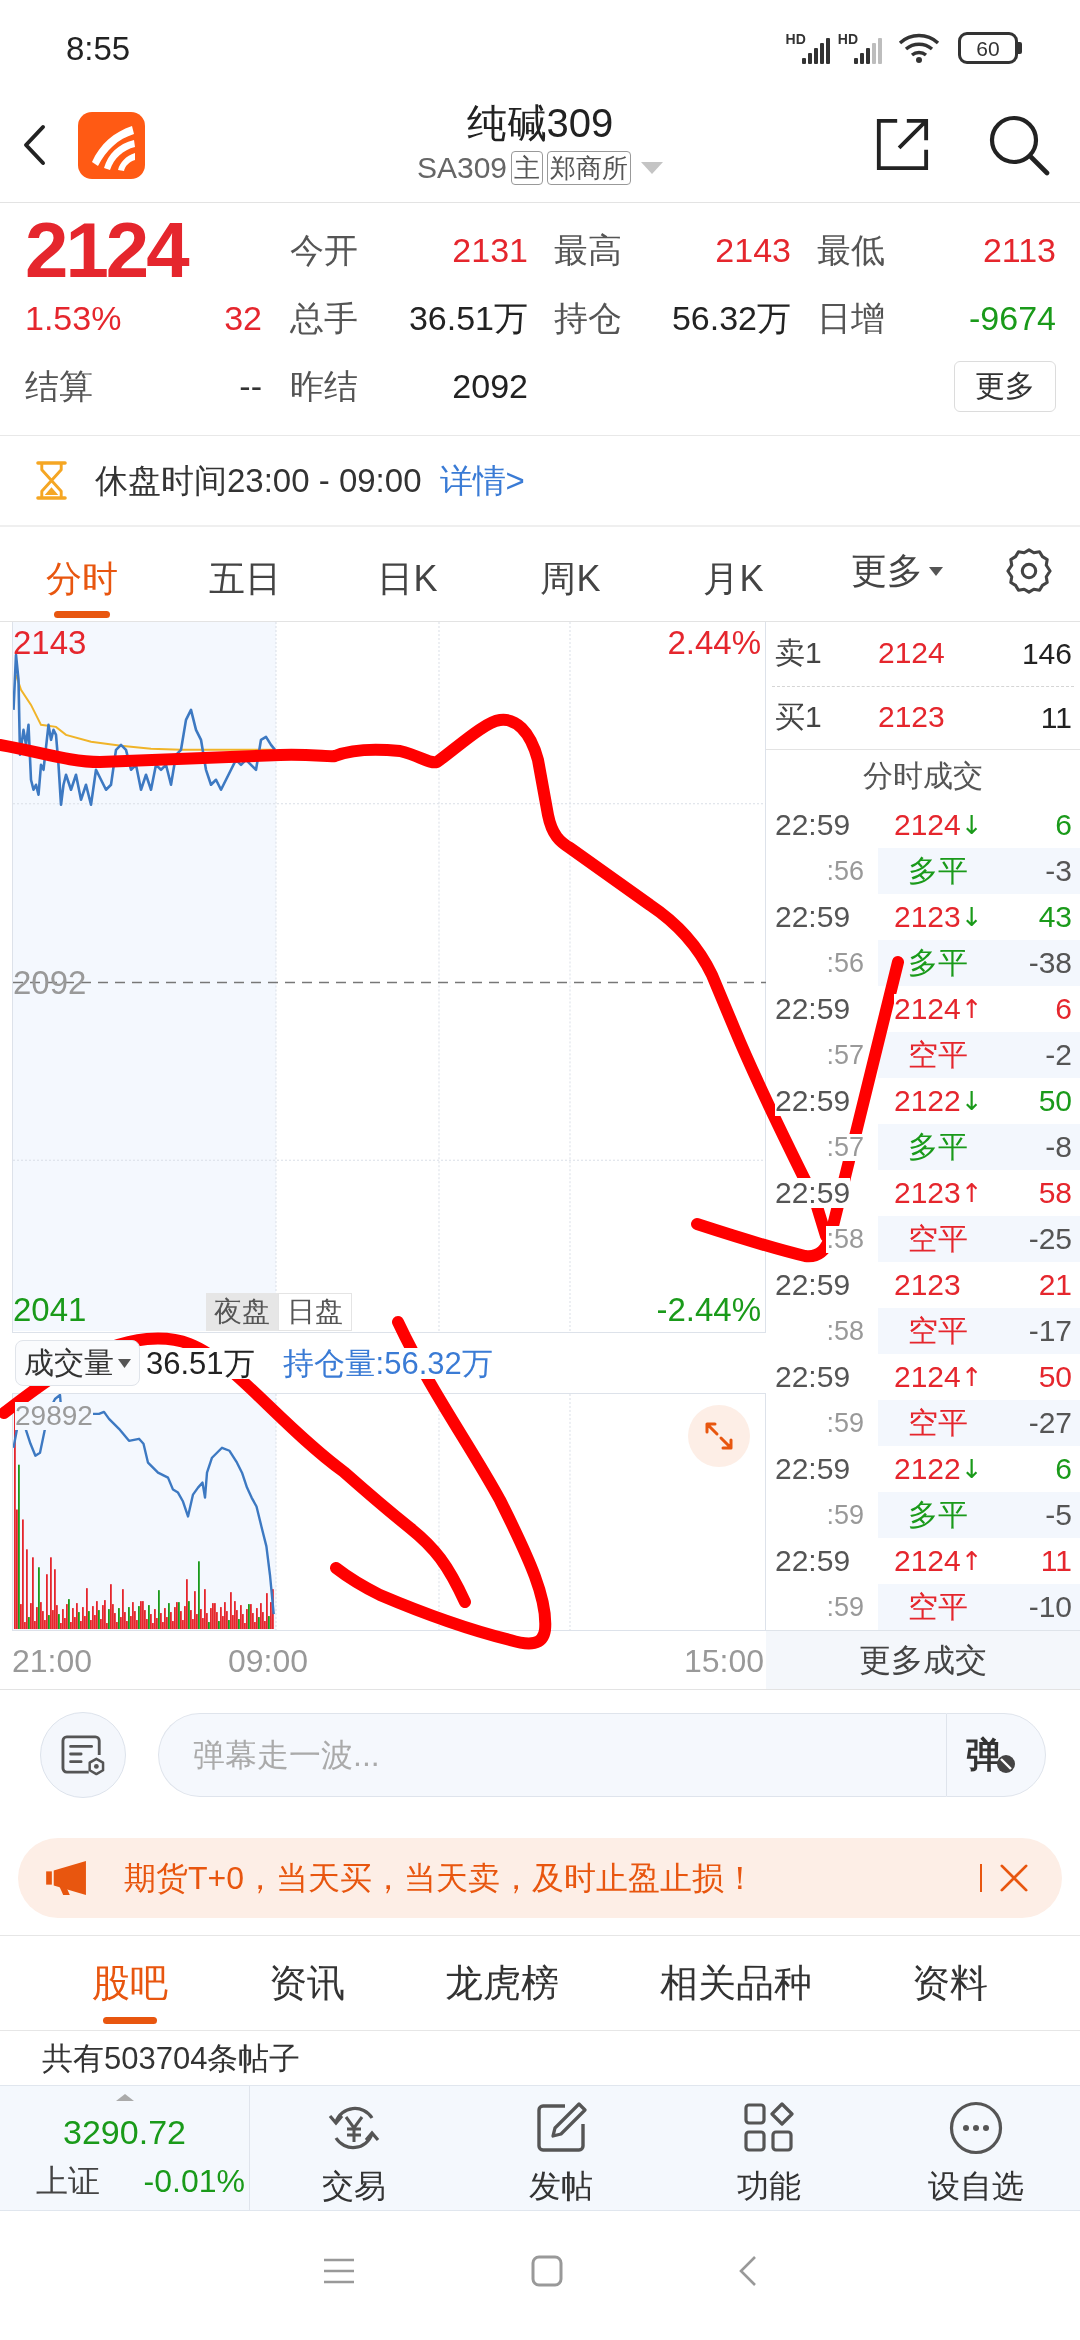  What do you see at coordinates (588, 250) in the screenshot?
I see `stat-label: 最高` at bounding box center [588, 250].